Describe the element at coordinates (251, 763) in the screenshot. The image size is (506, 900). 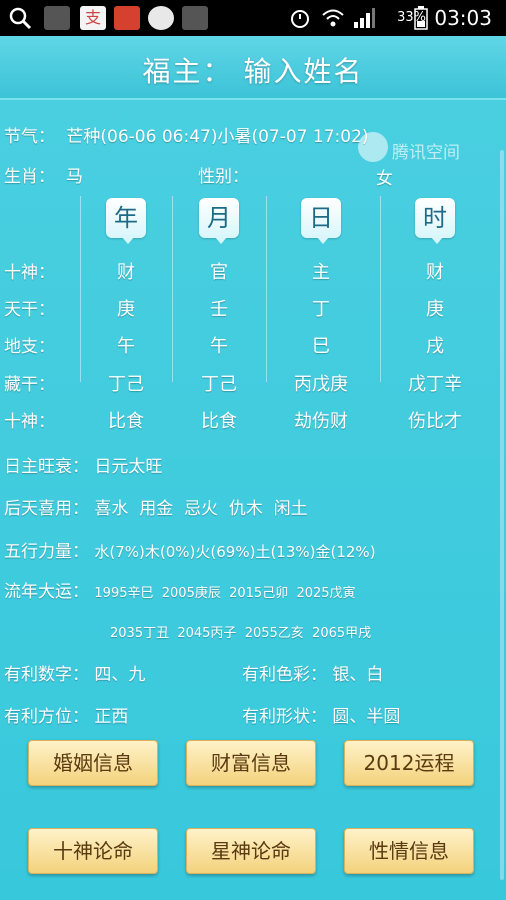
I see `wealth-info-button: 财富信息` at that location.